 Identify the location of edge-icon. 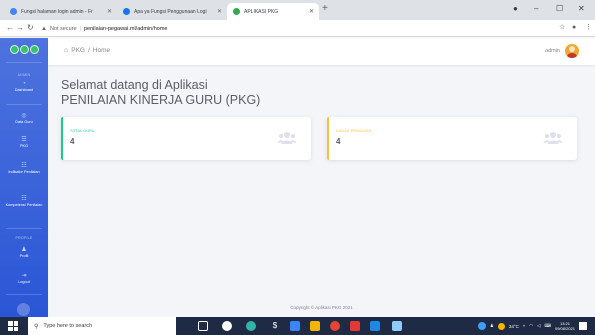
(251, 326).